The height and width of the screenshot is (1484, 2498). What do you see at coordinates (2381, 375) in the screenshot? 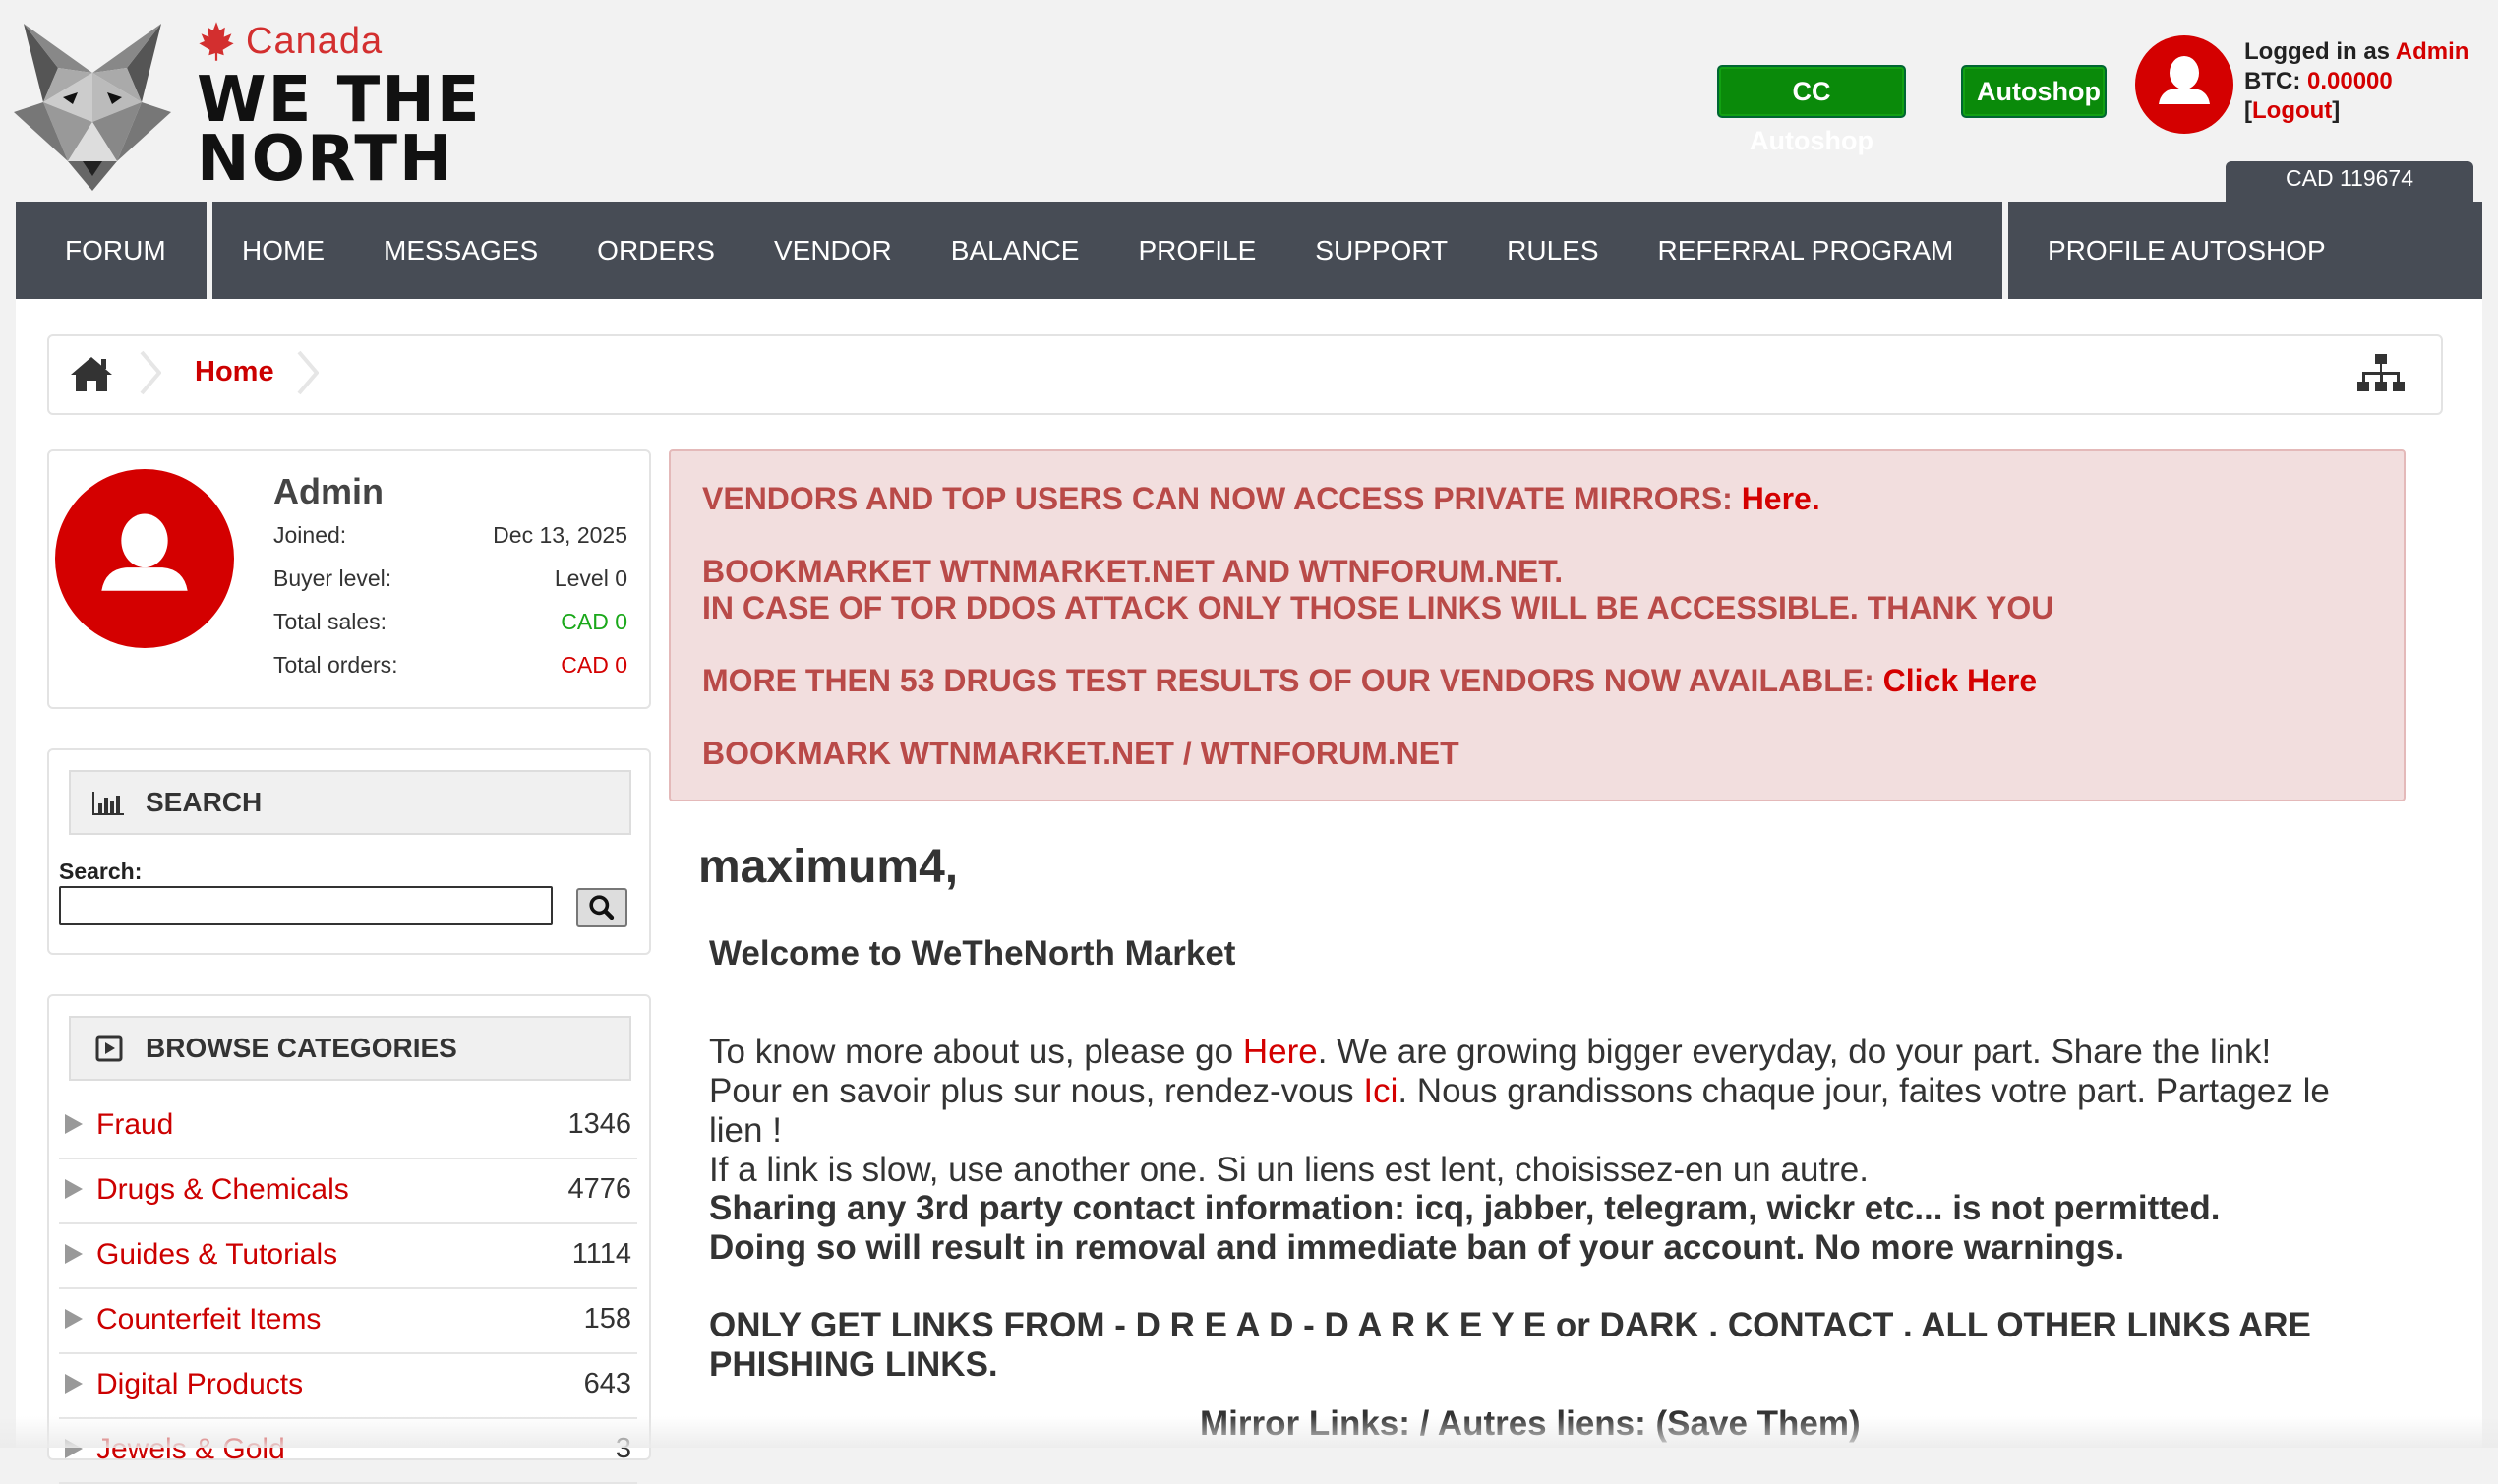
I see `sitemap-icon` at bounding box center [2381, 375].